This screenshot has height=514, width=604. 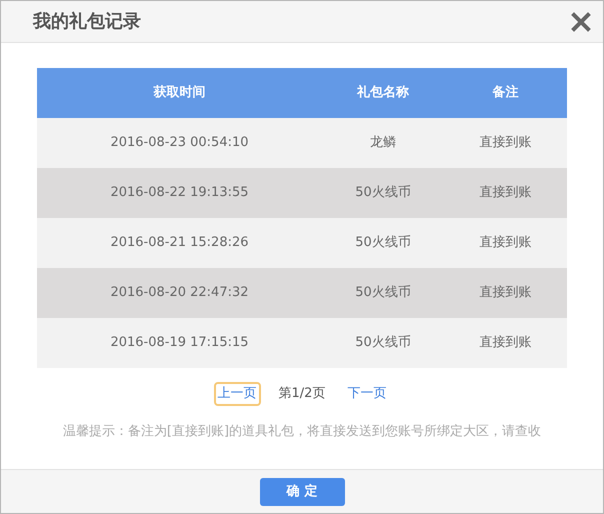 I want to click on table-cell: 2016-08-23 00:54:10, so click(x=179, y=143).